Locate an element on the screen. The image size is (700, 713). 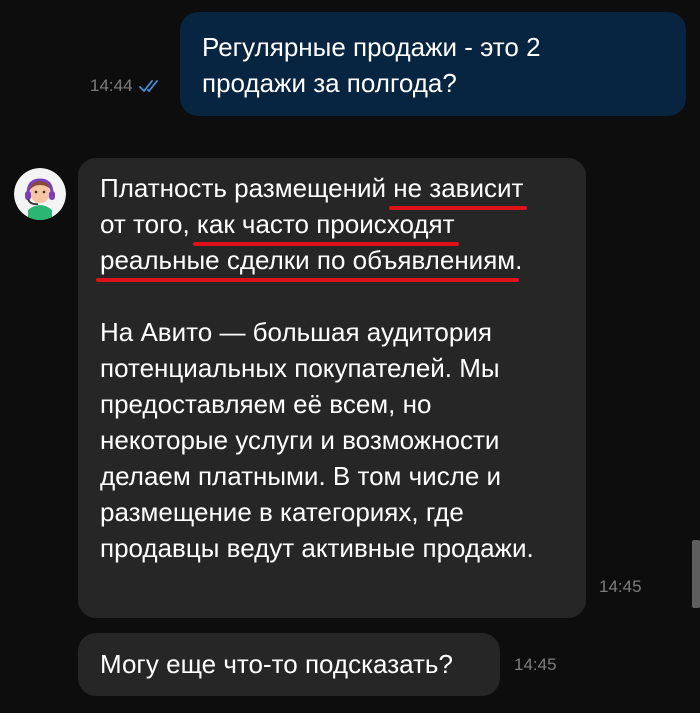
double-check-read-icon is located at coordinates (148, 86).